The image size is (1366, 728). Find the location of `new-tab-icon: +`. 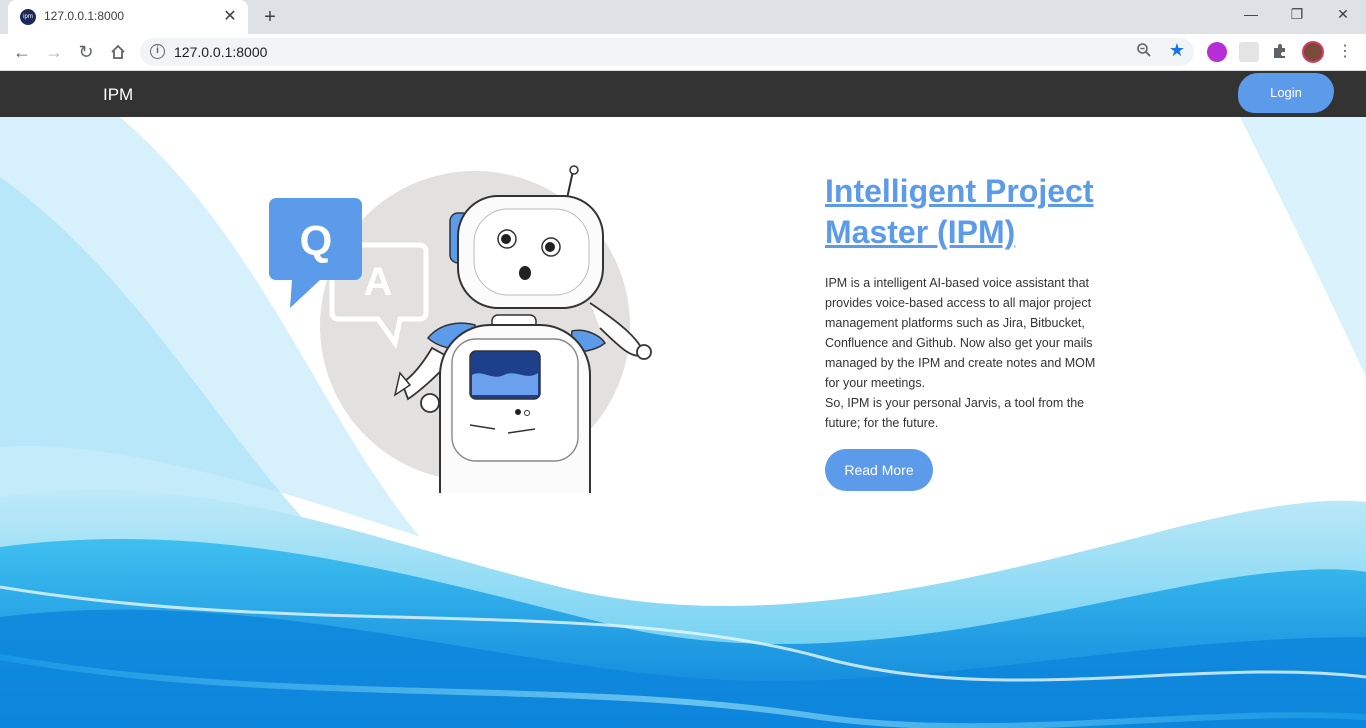

new-tab-icon: + is located at coordinates (270, 17).